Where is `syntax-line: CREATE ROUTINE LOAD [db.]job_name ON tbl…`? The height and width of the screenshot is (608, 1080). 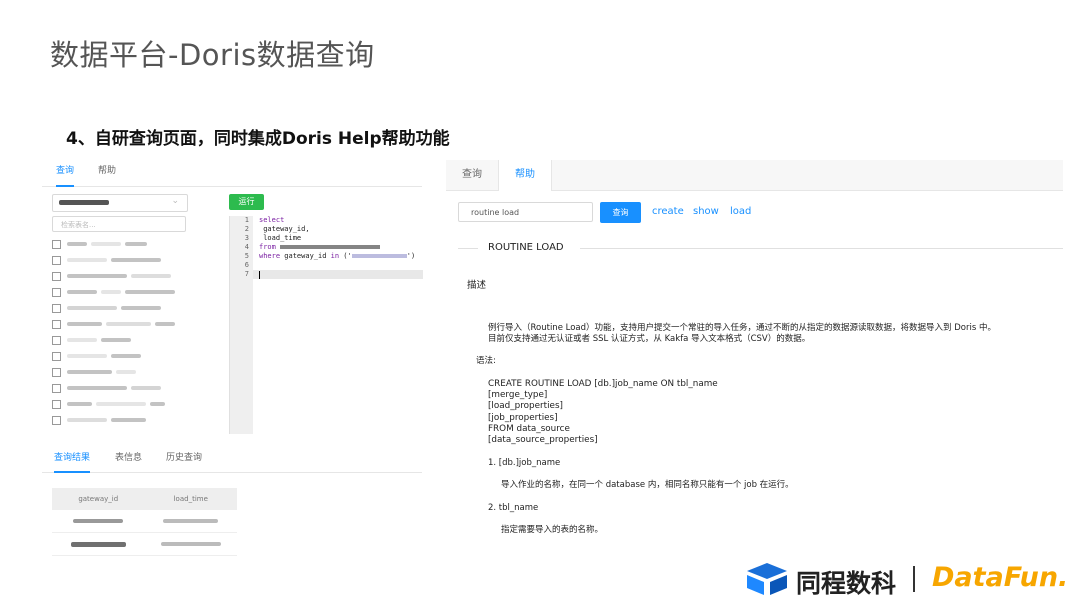 syntax-line: CREATE ROUTINE LOAD [db.]job_name ON tbl… is located at coordinates (603, 384).